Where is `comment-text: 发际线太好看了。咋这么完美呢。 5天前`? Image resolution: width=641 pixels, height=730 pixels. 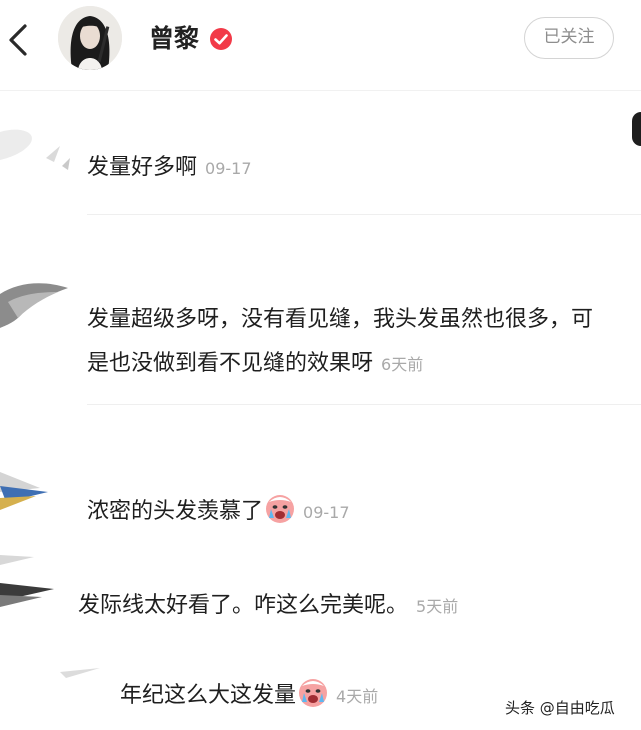
comment-text: 发际线太好看了。咋这么完美呢。 5天前 is located at coordinates (268, 605).